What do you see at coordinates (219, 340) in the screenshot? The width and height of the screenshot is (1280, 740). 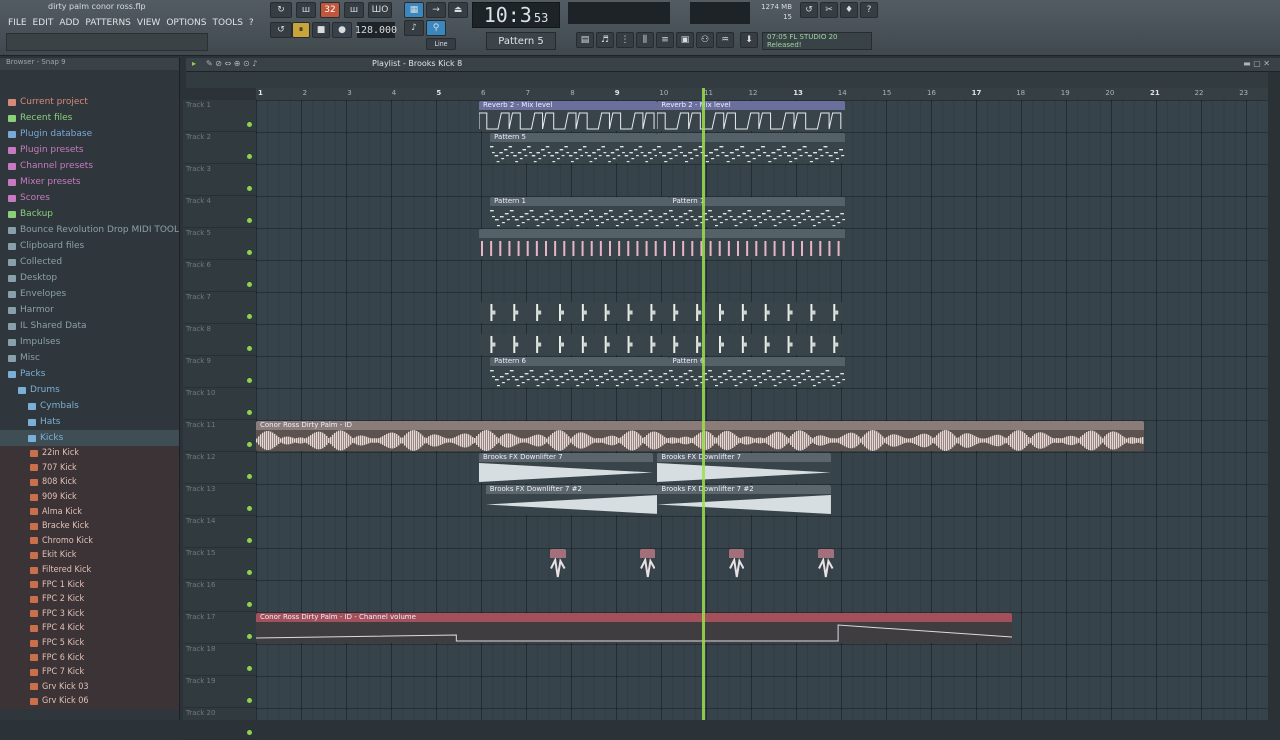 I see `track-header: Track 8` at bounding box center [219, 340].